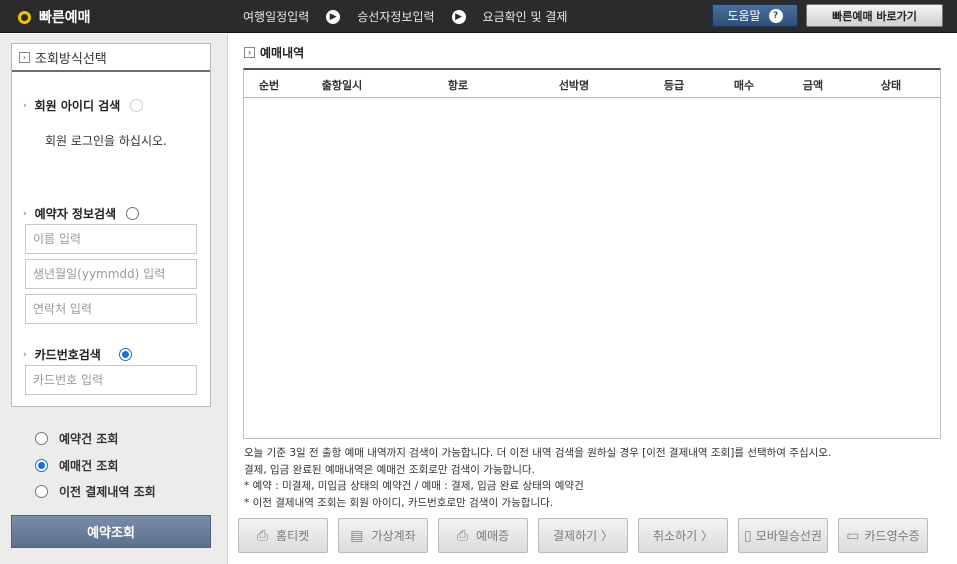 The image size is (957, 564). Describe the element at coordinates (71, 59) in the screenshot. I see `search-method-title: 조회방식선택` at that location.